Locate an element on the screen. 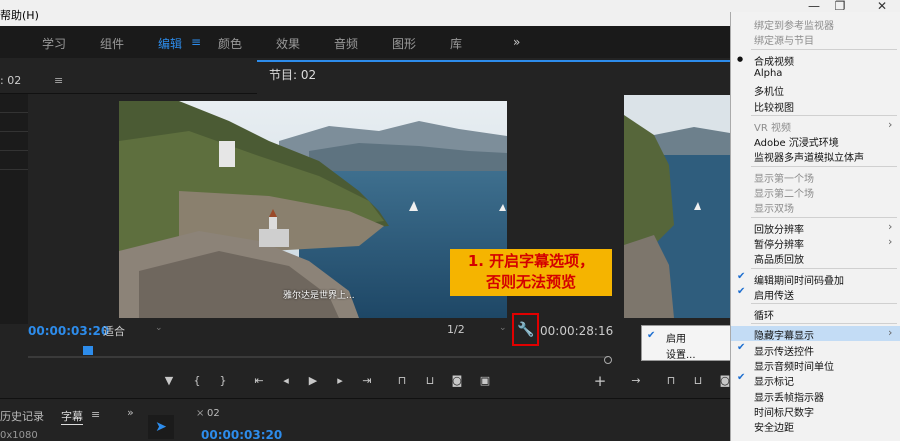 This screenshot has height=441, width=900. context-menu-item: 时间标尺数字 is located at coordinates (815, 411).